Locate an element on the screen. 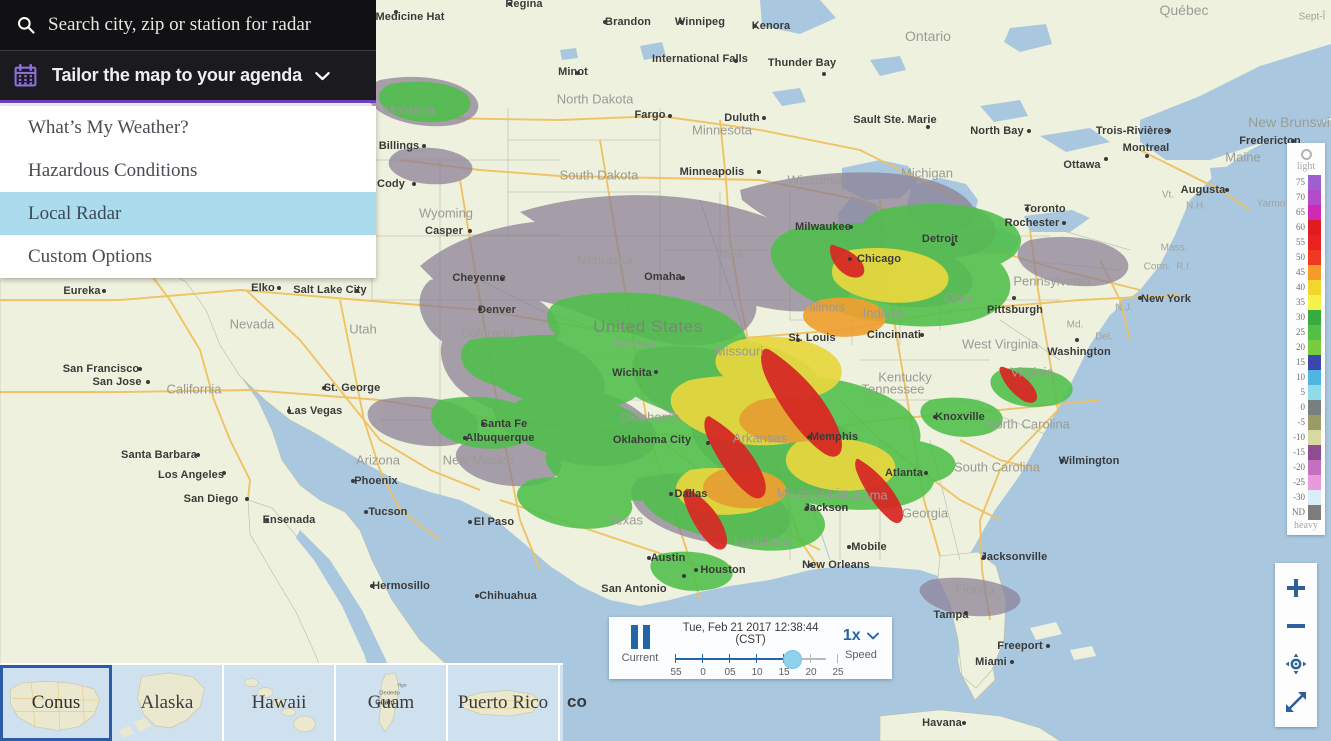 The image size is (1331, 741). region-tab-label: Puerto Rico is located at coordinates (503, 702).